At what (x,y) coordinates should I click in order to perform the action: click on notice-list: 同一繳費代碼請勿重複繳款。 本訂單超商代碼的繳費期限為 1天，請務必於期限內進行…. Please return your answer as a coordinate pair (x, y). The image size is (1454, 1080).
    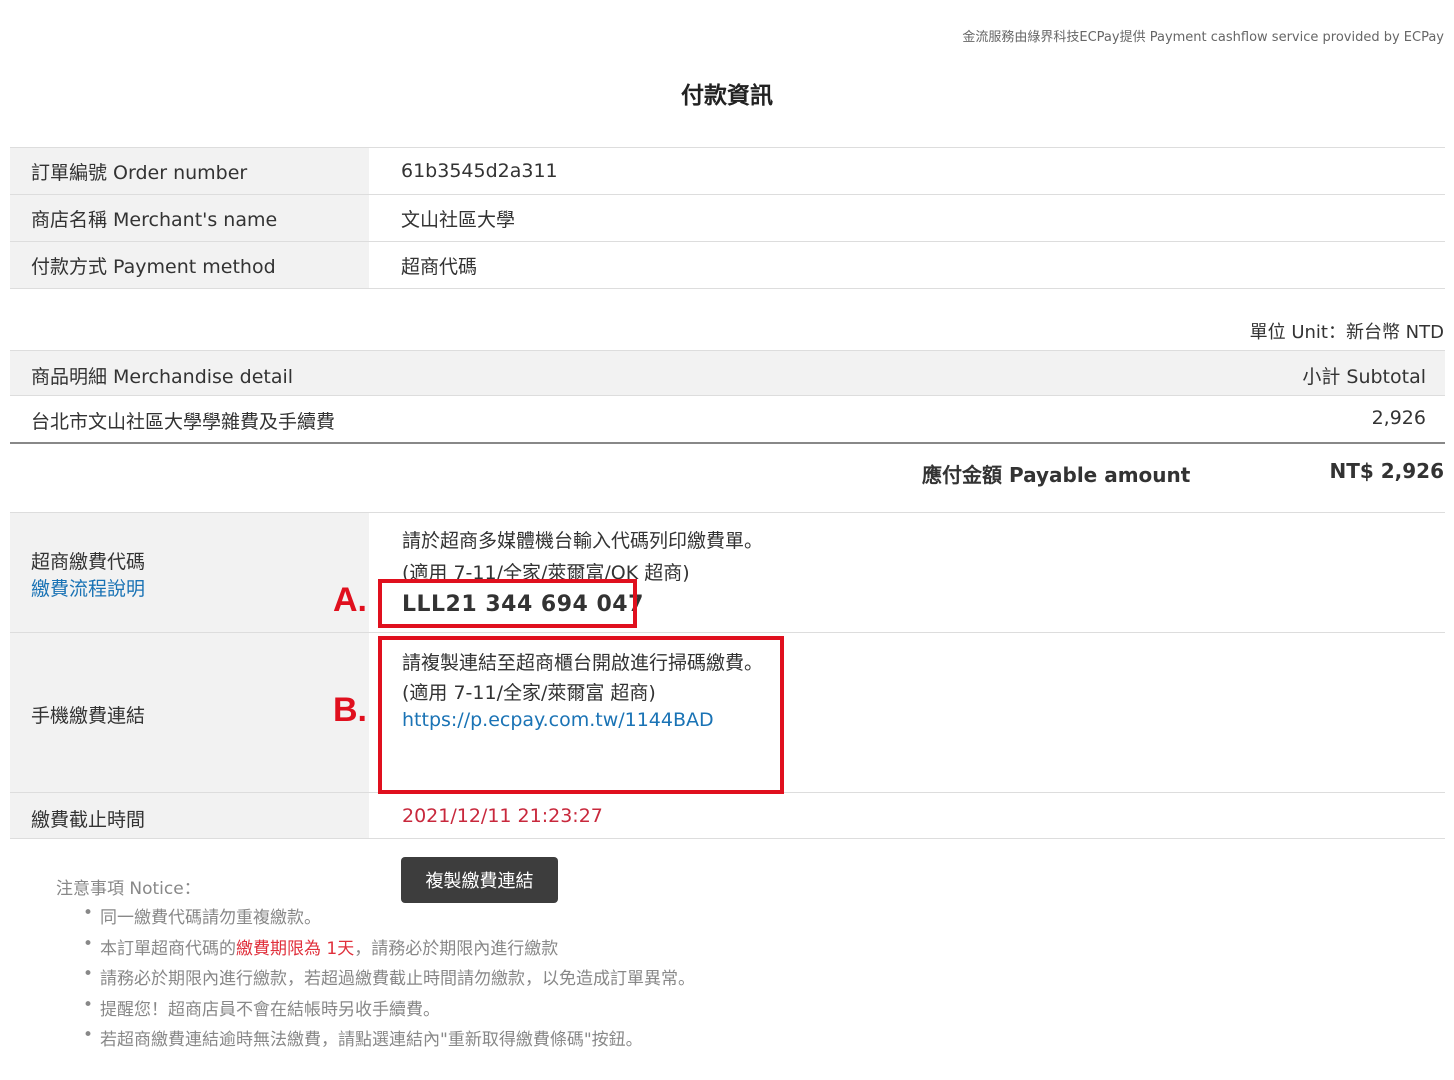
    Looking at the image, I should click on (375, 979).